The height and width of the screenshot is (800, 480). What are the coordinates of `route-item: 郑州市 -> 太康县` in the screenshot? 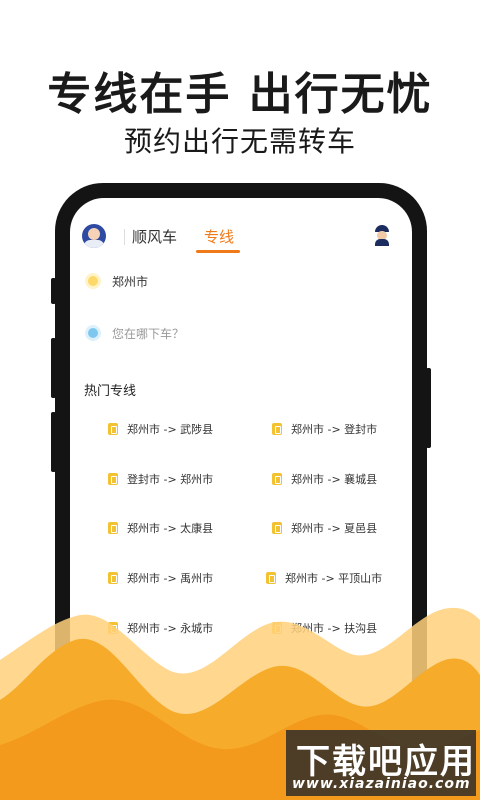 It's located at (160, 528).